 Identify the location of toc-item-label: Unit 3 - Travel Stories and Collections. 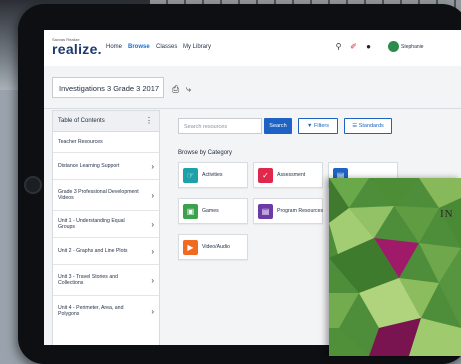
(88, 280).